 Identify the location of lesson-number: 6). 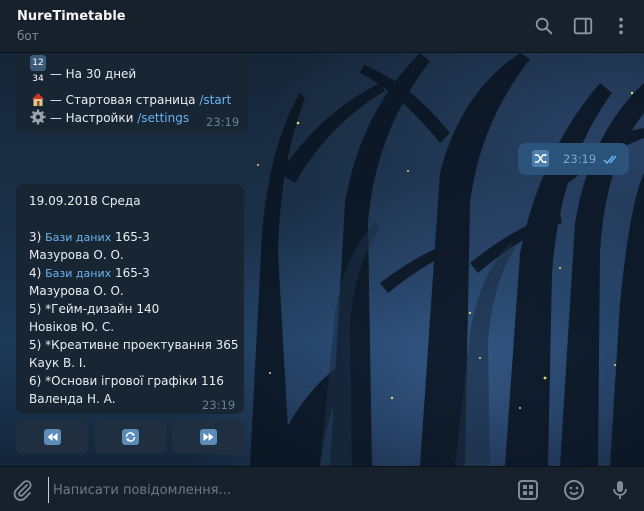
(37, 381).